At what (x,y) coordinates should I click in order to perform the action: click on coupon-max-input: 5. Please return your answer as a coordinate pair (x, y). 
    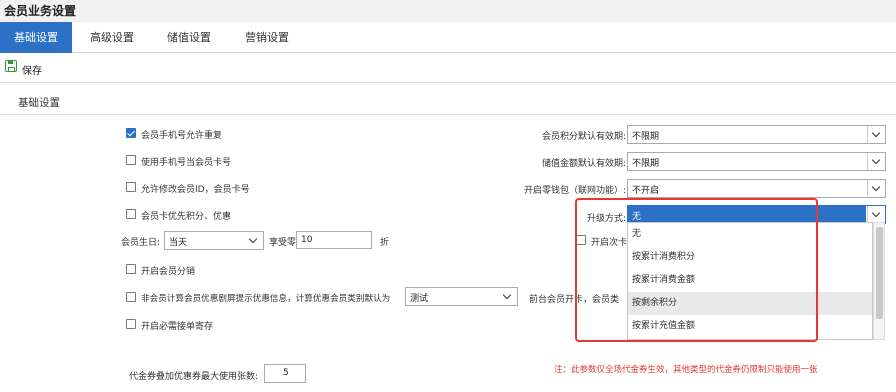
    Looking at the image, I should click on (285, 373).